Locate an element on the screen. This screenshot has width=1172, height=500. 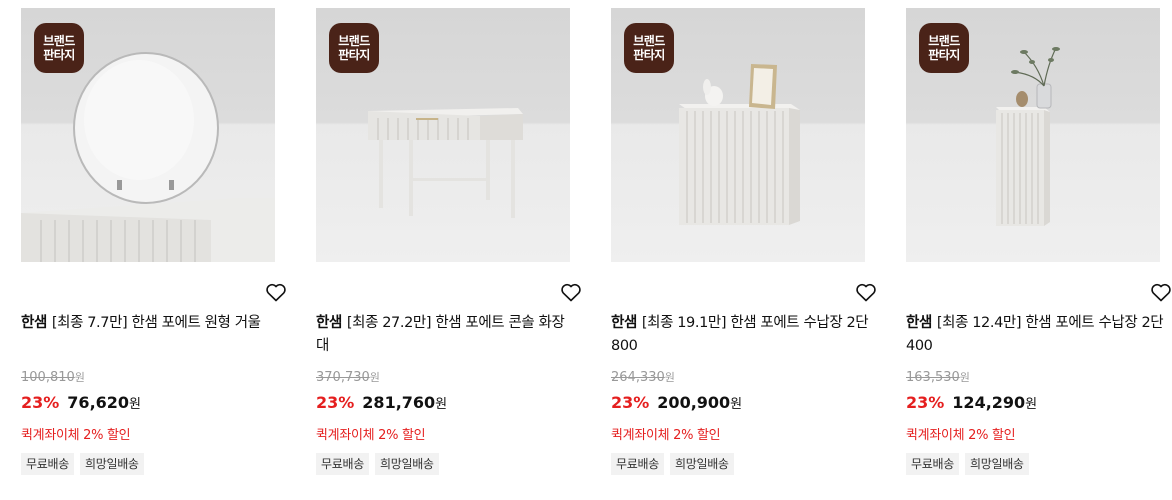
product-name: [최종 7.7만] 한샘 포에트 원형 거울 is located at coordinates (156, 323).